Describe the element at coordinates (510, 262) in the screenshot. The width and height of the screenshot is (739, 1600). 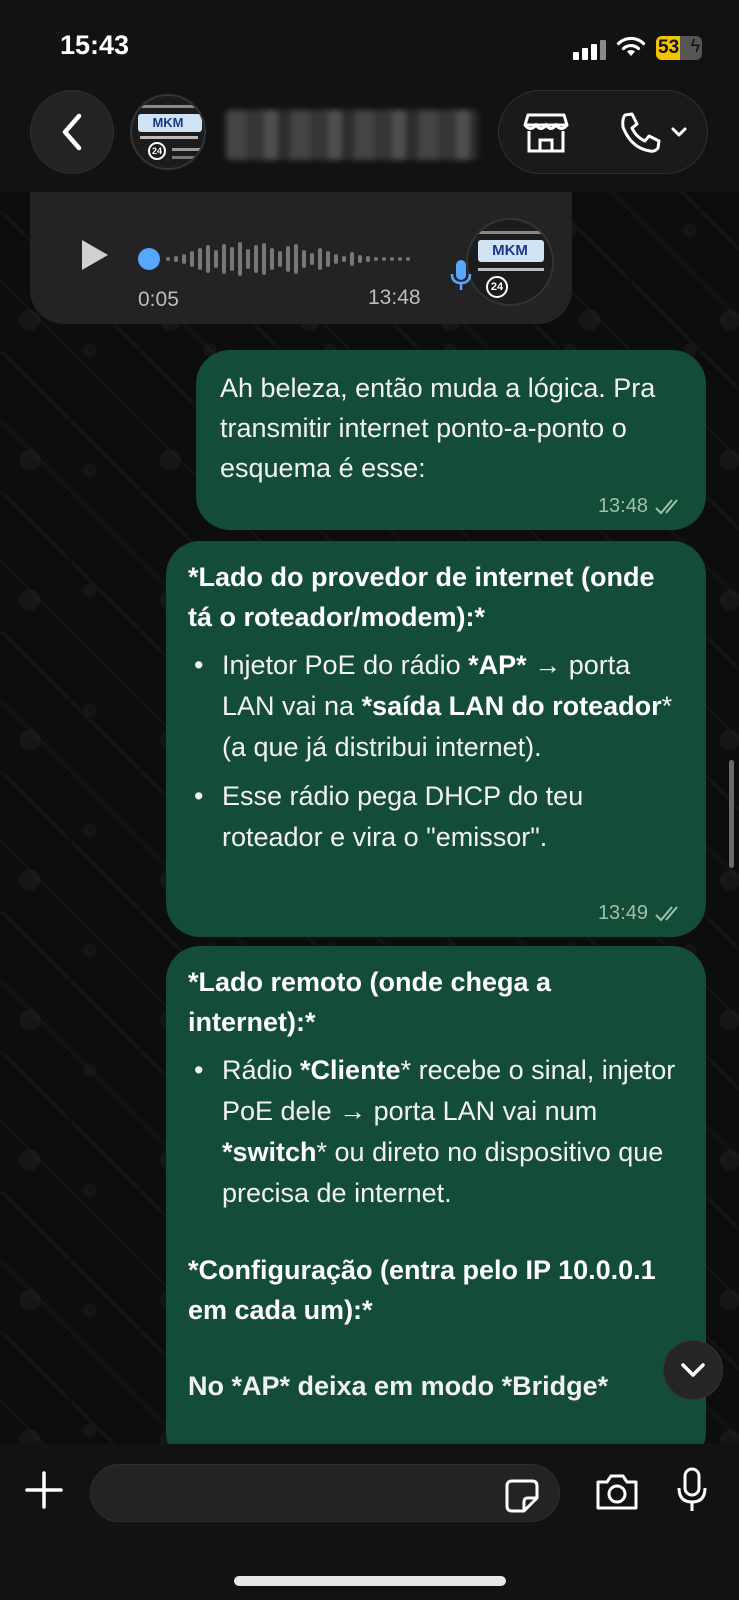
I see `voice-sender-avatar: MKM 24` at that location.